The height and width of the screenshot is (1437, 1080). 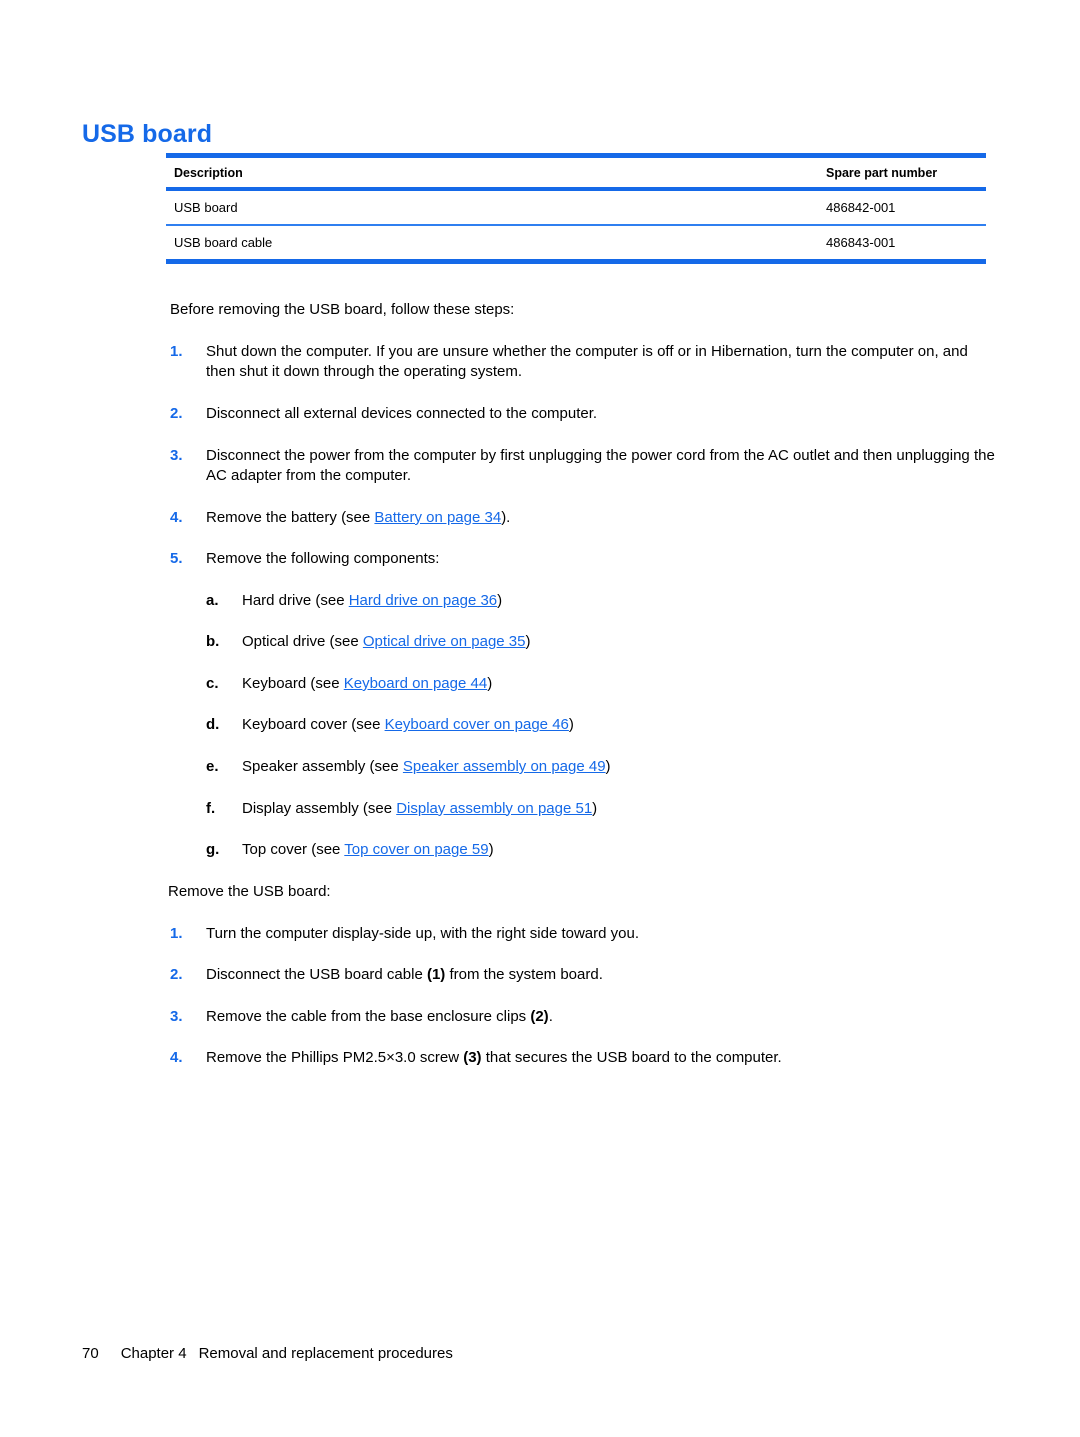 What do you see at coordinates (506, 517) in the screenshot?
I see `step-text-suffix: ).` at bounding box center [506, 517].